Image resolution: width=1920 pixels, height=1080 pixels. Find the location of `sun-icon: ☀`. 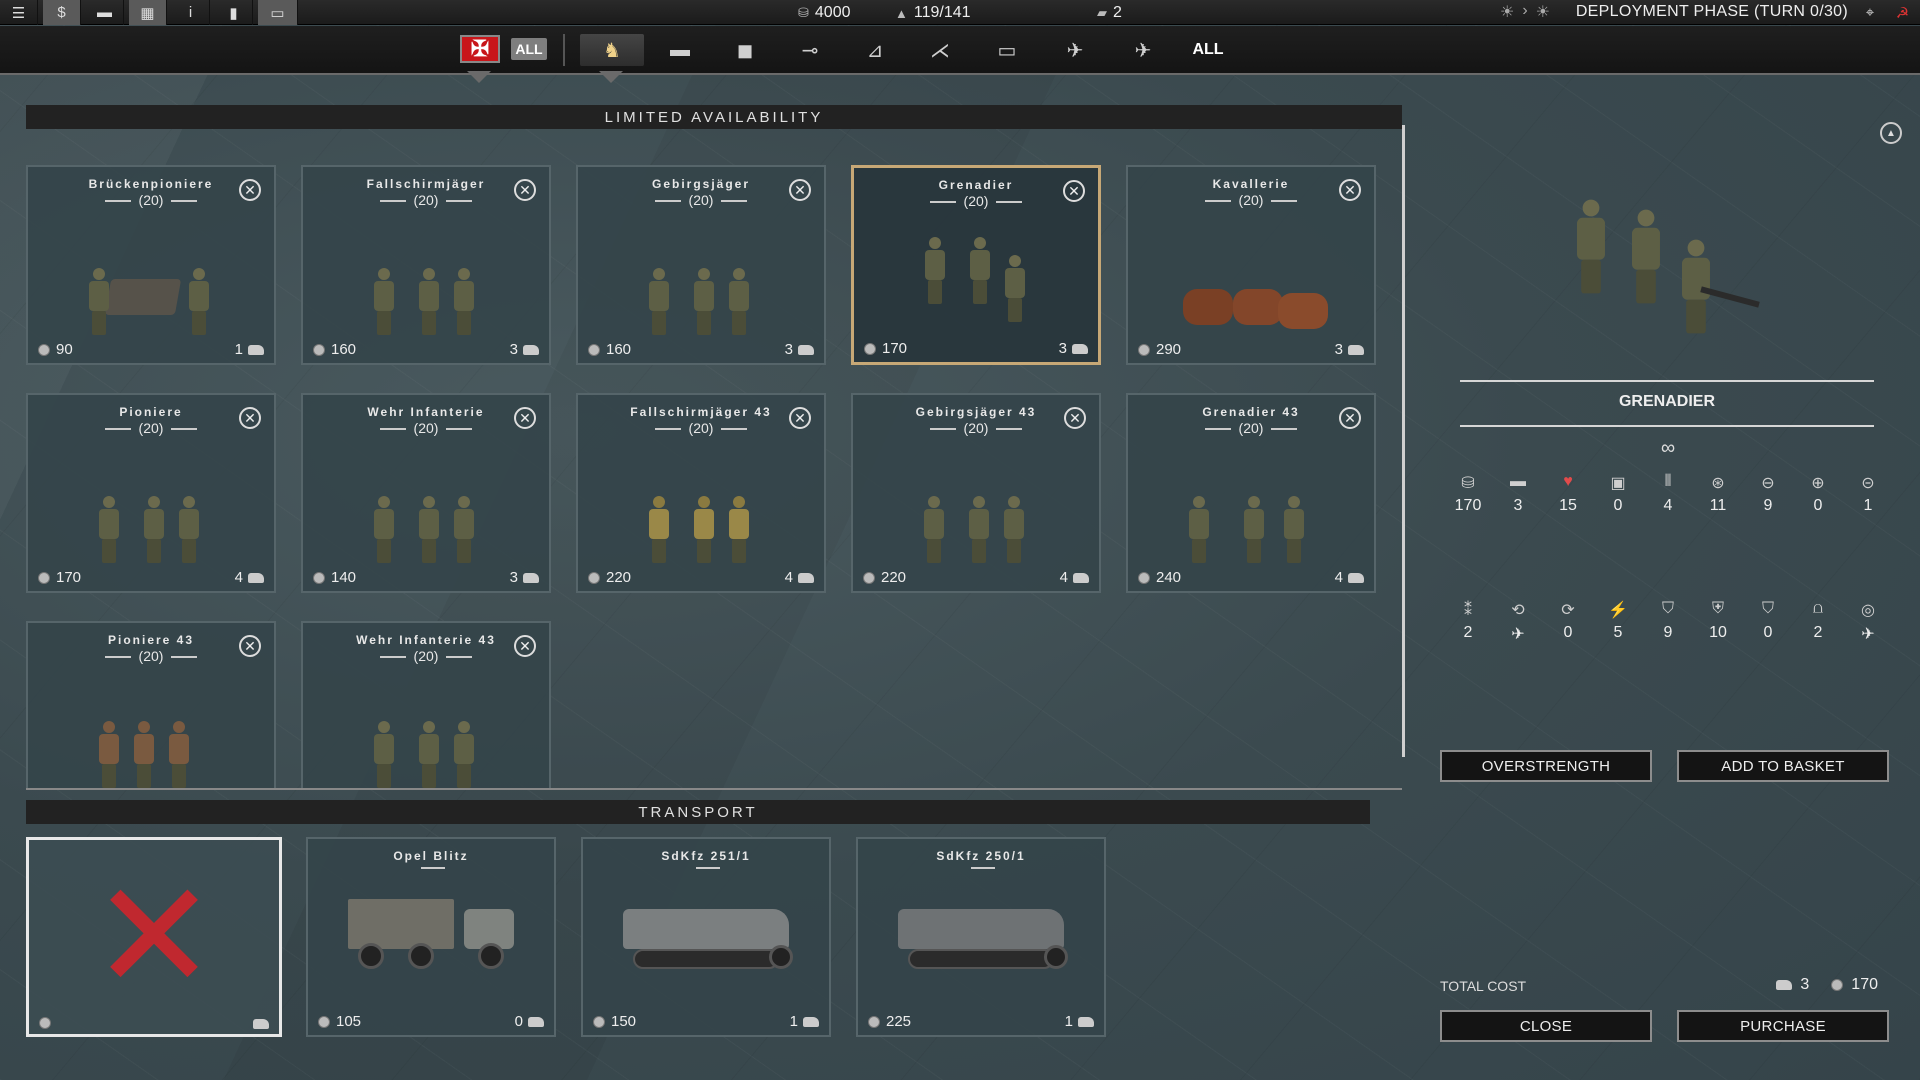

sun-icon: ☀ is located at coordinates (1507, 12).